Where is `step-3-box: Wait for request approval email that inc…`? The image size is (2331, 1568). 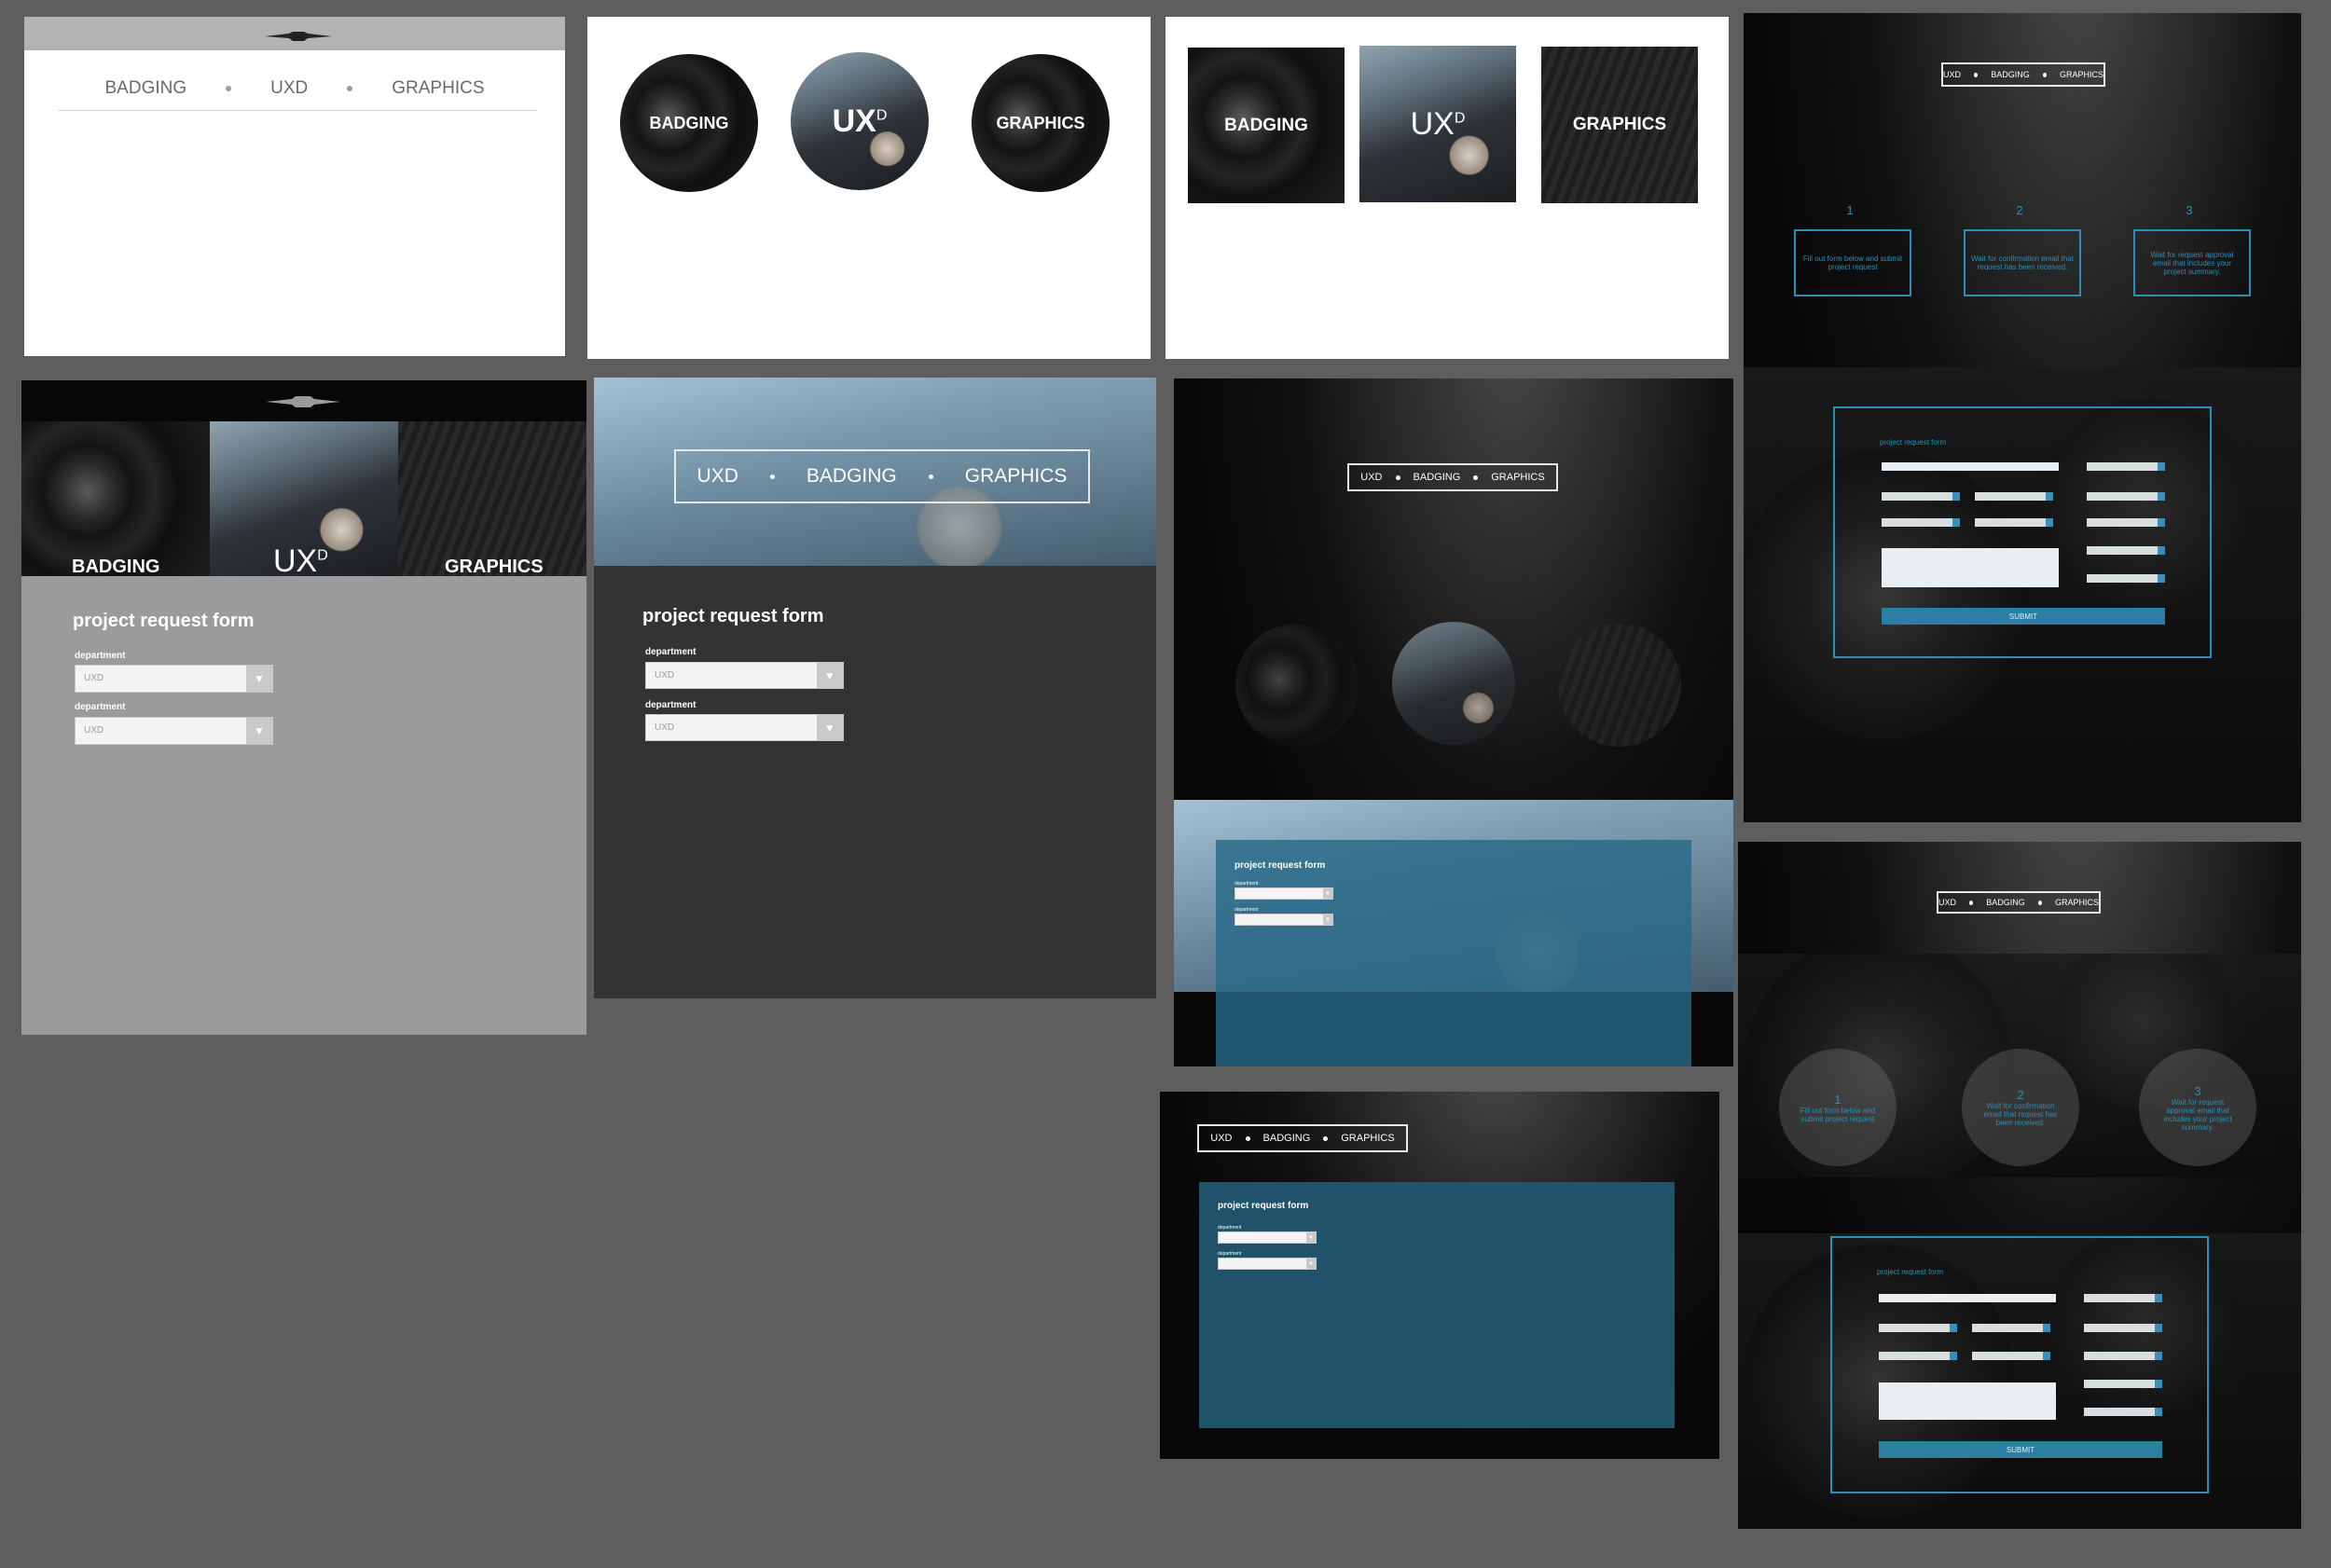
step-3-box: Wait for request approval email that inc… is located at coordinates (2192, 262).